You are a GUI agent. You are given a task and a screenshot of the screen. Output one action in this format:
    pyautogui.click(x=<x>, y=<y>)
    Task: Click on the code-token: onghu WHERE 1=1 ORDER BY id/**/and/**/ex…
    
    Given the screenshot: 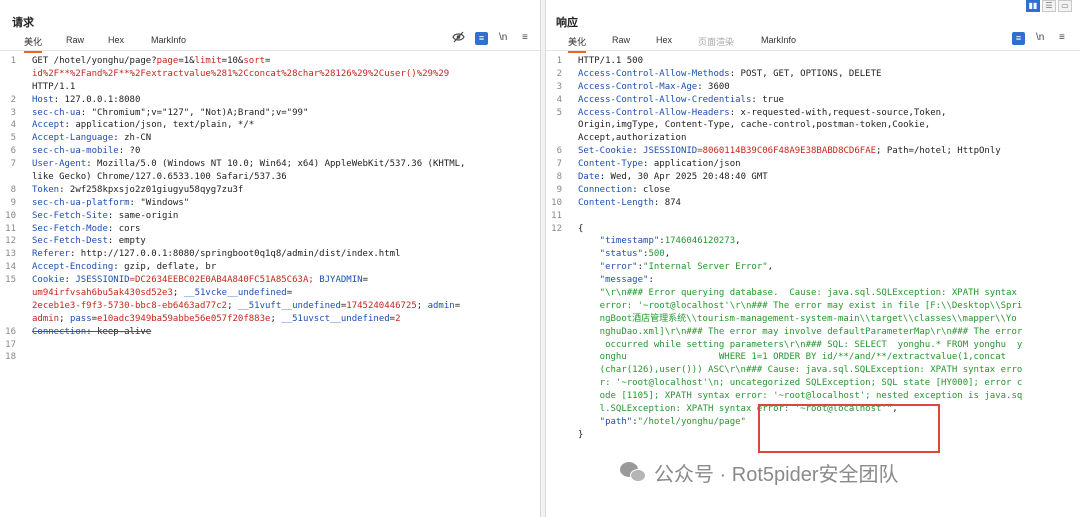 What is the action you would take?
    pyautogui.click(x=792, y=357)
    